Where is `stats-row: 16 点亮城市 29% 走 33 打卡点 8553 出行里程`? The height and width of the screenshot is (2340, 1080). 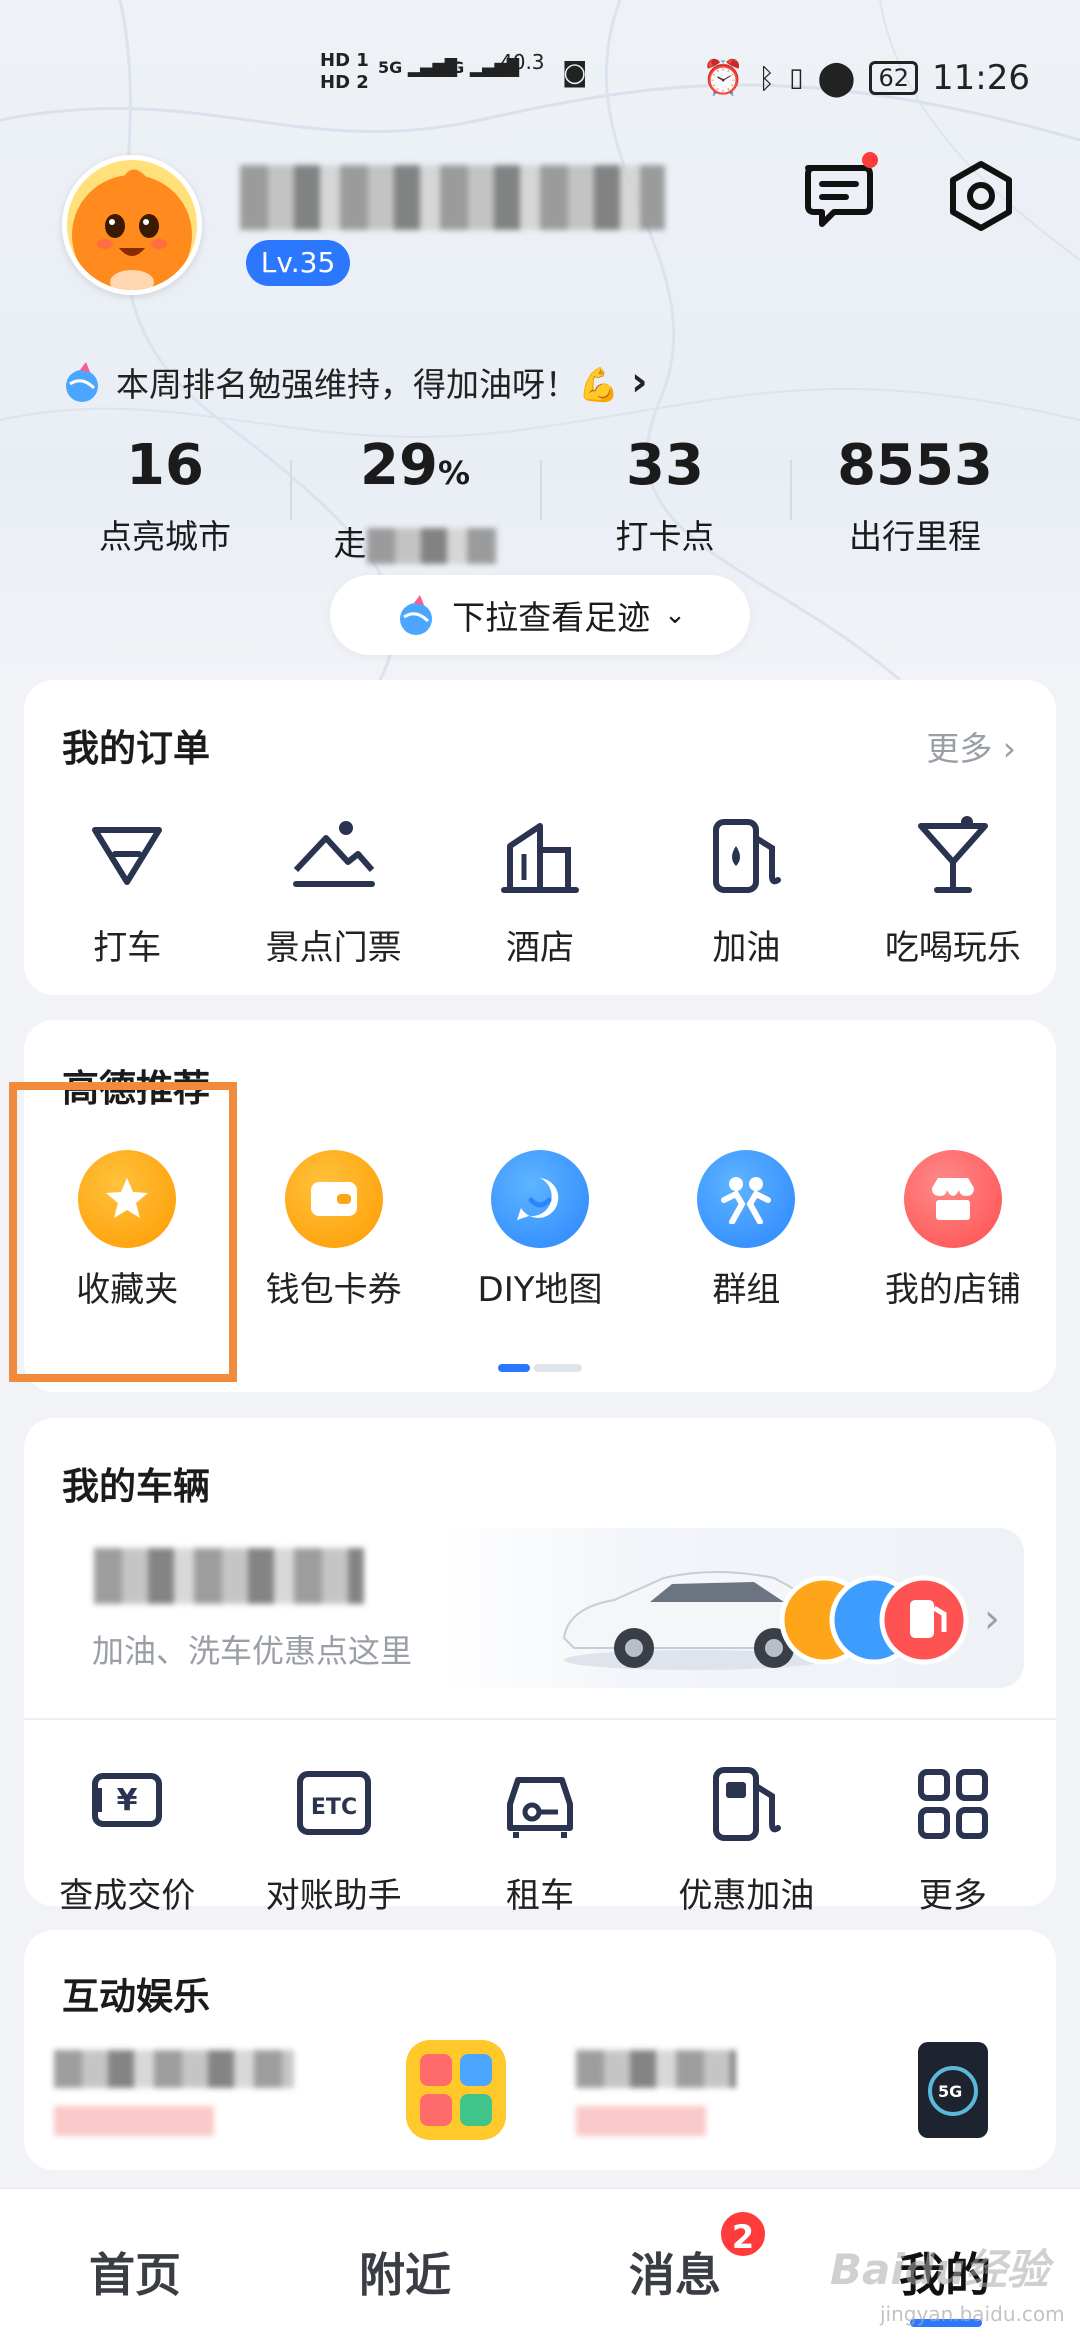 stats-row: 16 点亮城市 29% 走 33 打卡点 8553 出行里程 is located at coordinates (540, 500).